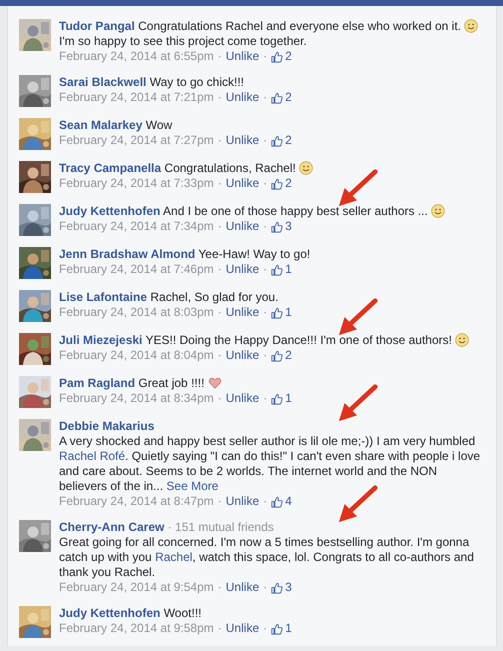  I want to click on timestamp: February 24, 2014 at 7:33pm, so click(136, 183).